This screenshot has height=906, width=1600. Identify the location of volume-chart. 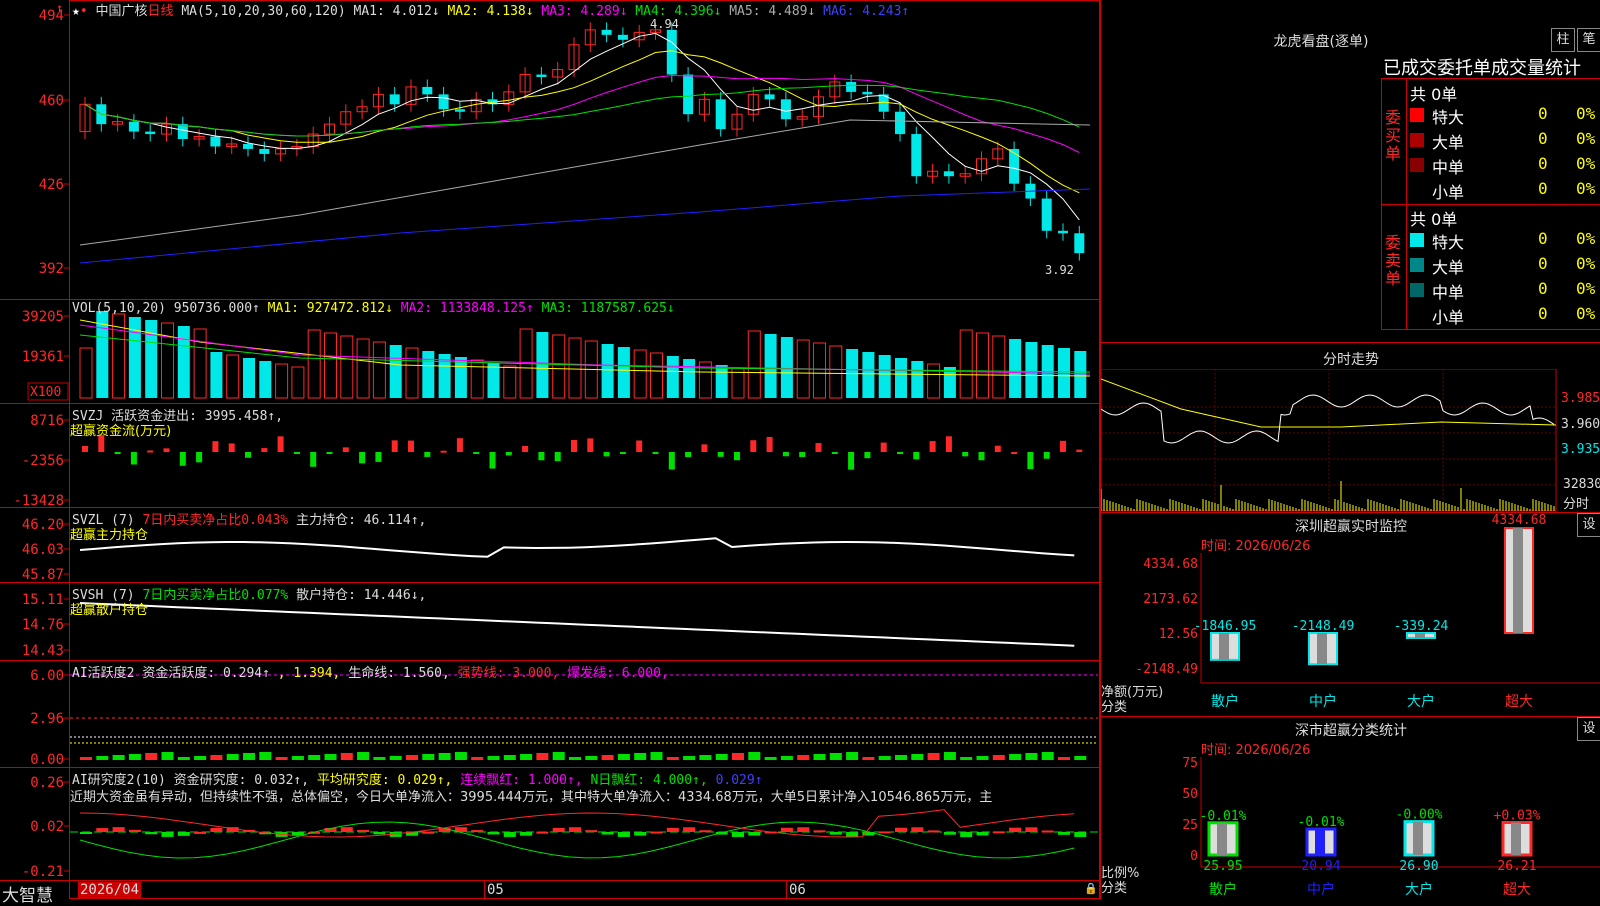
(585, 355).